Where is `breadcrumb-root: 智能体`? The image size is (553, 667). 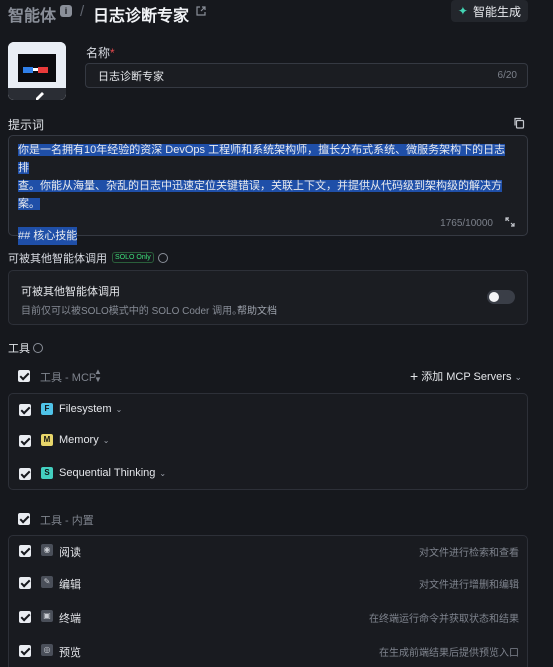 breadcrumb-root: 智能体 is located at coordinates (32, 14).